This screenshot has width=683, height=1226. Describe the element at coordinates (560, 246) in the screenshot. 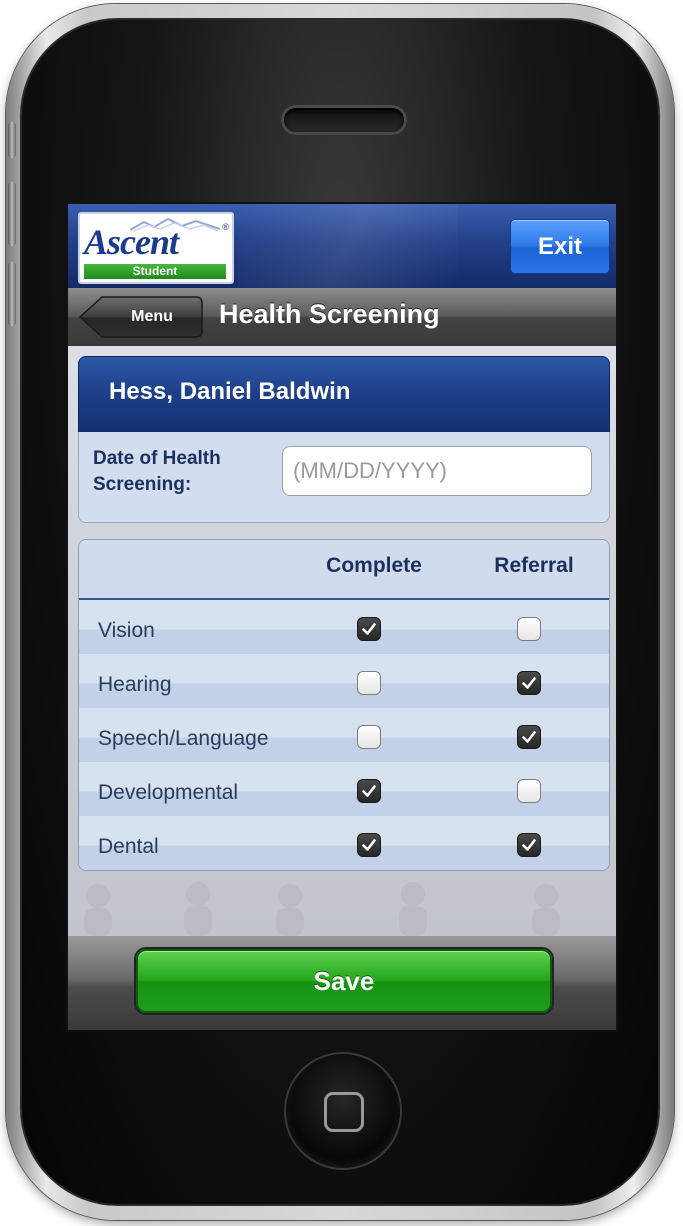

I see `exit-button: Exit` at that location.